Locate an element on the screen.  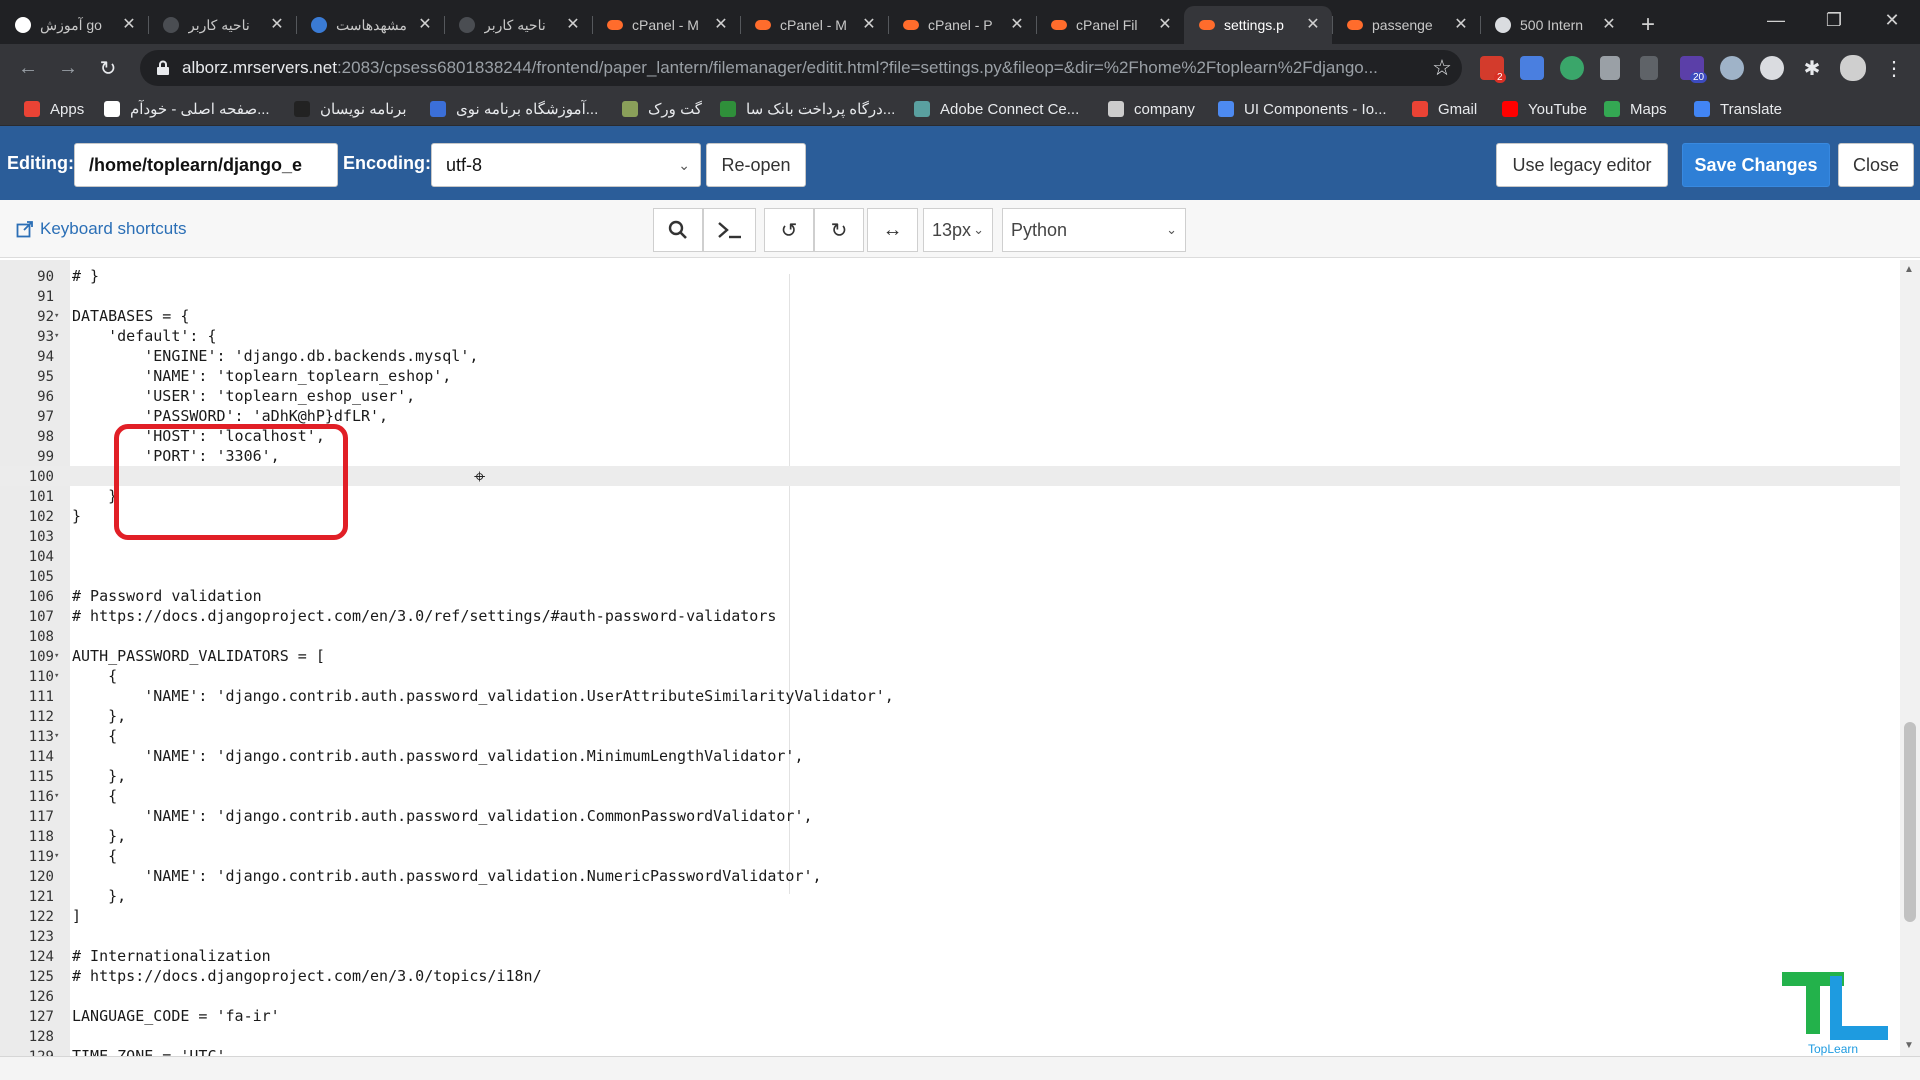
bookmark-item: Maps is located at coordinates (1635, 109).